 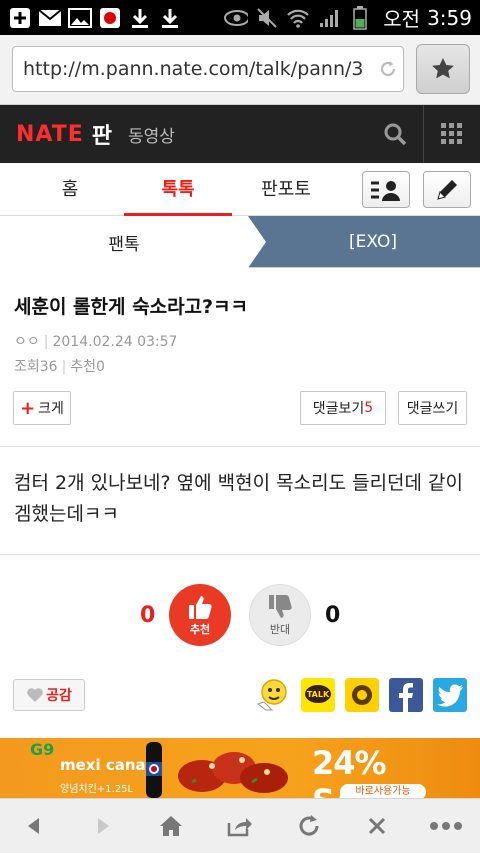 I want to click on my-page-button, so click(x=386, y=189).